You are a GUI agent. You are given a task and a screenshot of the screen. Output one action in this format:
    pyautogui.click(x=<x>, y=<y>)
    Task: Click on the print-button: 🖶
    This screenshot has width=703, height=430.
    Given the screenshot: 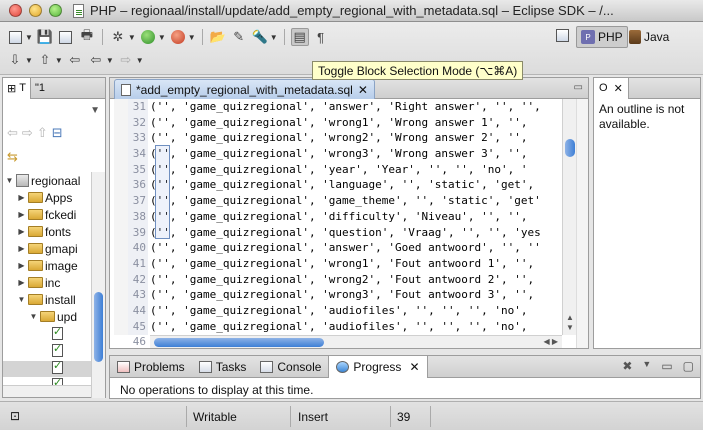 What is the action you would take?
    pyautogui.click(x=87, y=36)
    